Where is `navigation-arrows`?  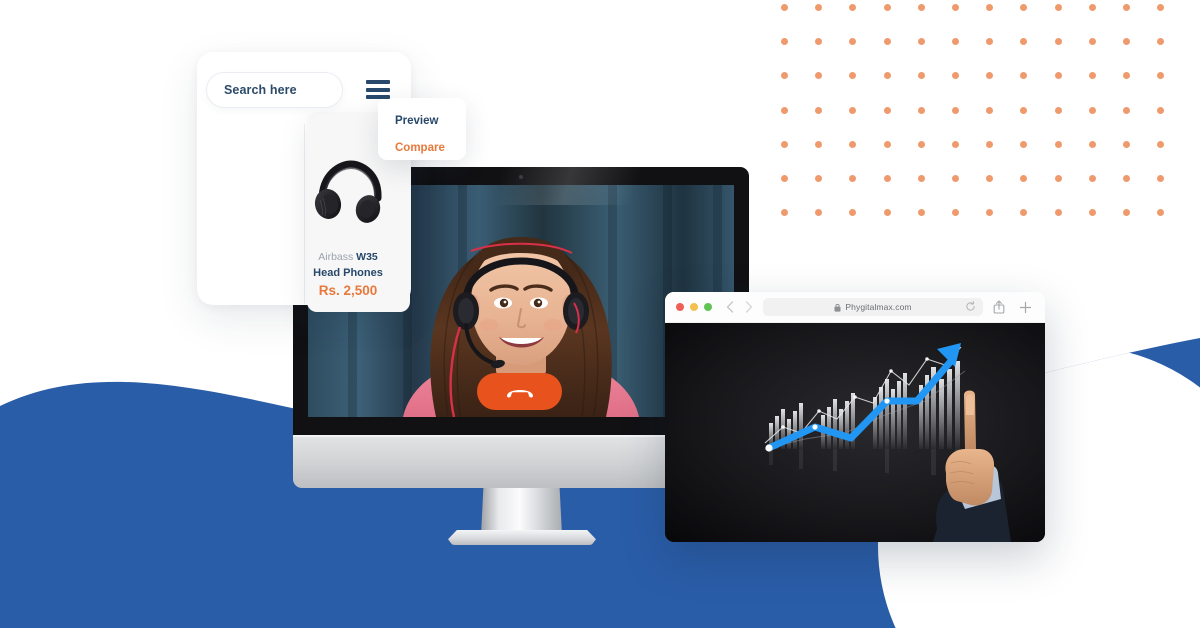 navigation-arrows is located at coordinates (739, 307).